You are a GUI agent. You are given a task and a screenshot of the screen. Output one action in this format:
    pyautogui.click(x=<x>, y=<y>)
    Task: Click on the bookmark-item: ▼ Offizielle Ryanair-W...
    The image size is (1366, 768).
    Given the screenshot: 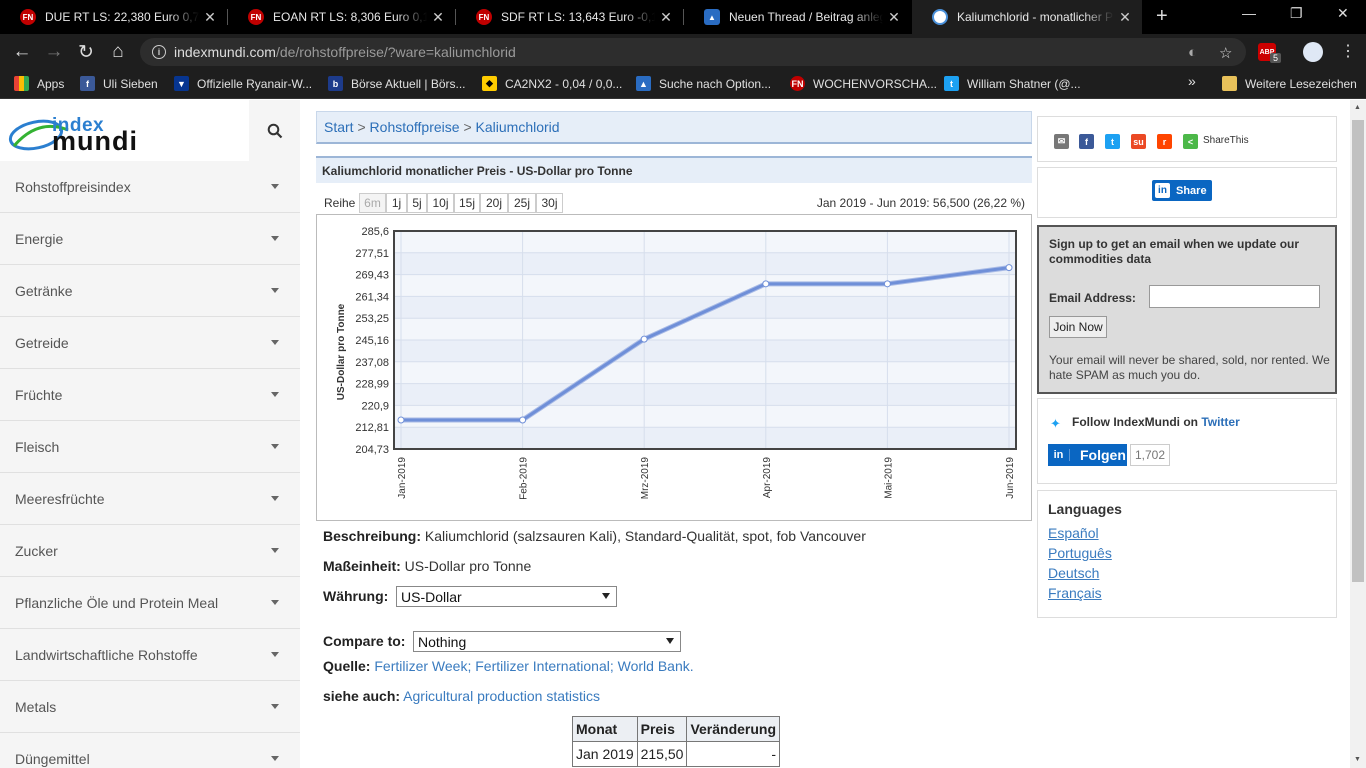 What is the action you would take?
    pyautogui.click(x=243, y=83)
    